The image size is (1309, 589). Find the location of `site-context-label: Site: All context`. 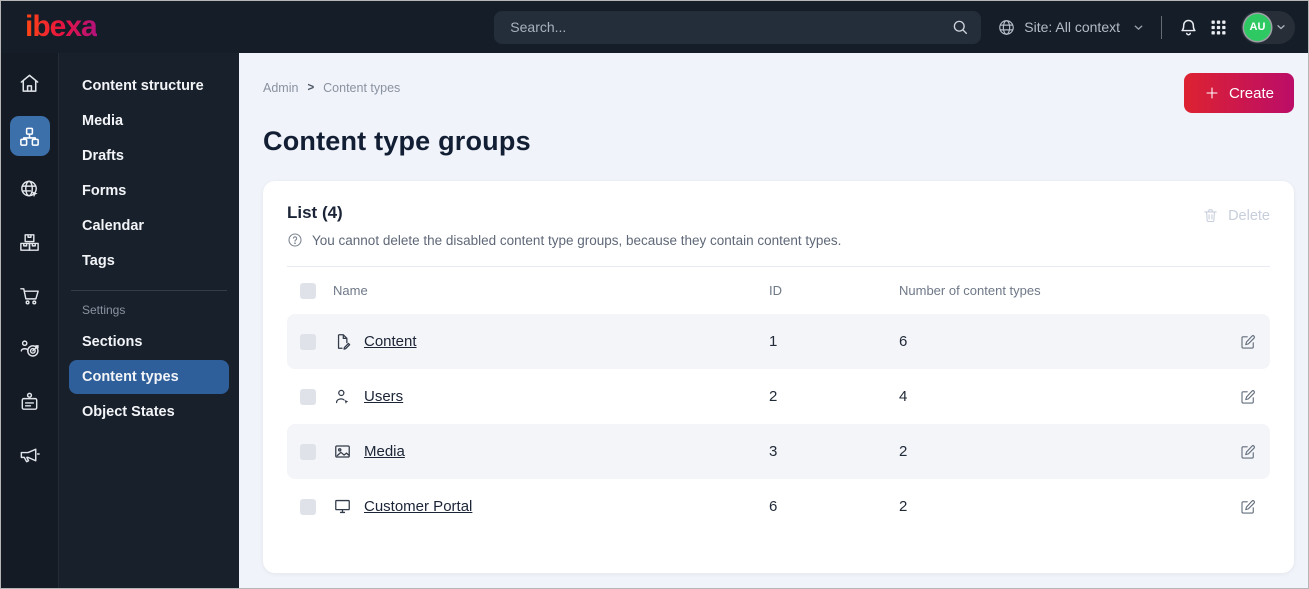

site-context-label: Site: All context is located at coordinates (1072, 27).